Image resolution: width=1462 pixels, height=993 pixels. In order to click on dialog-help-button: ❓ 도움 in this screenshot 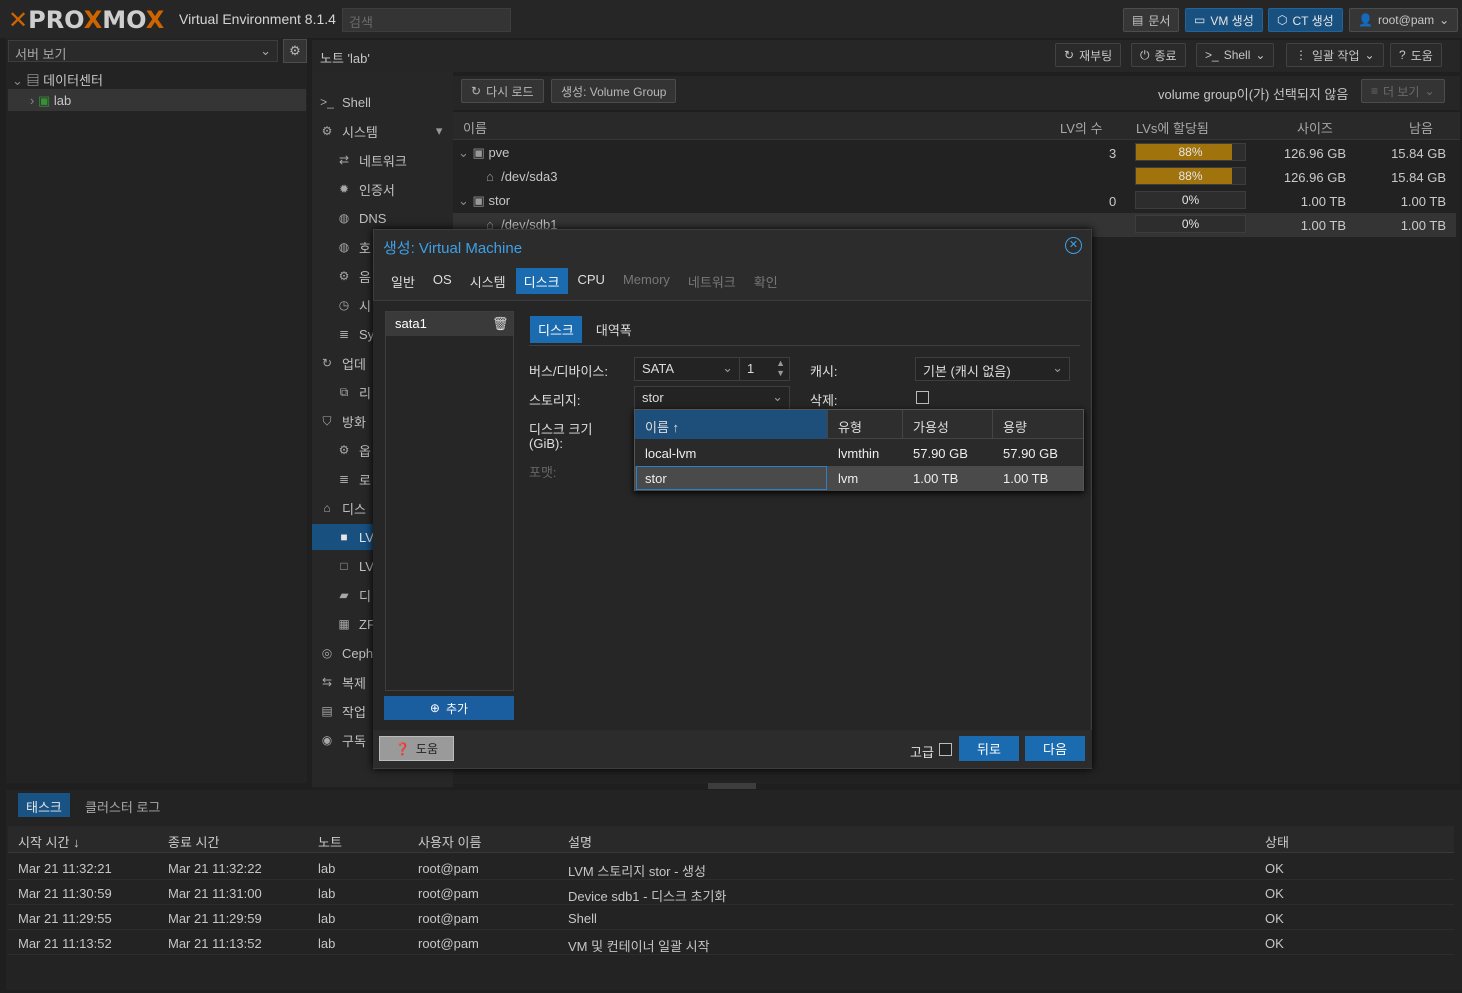, I will do `click(416, 748)`.